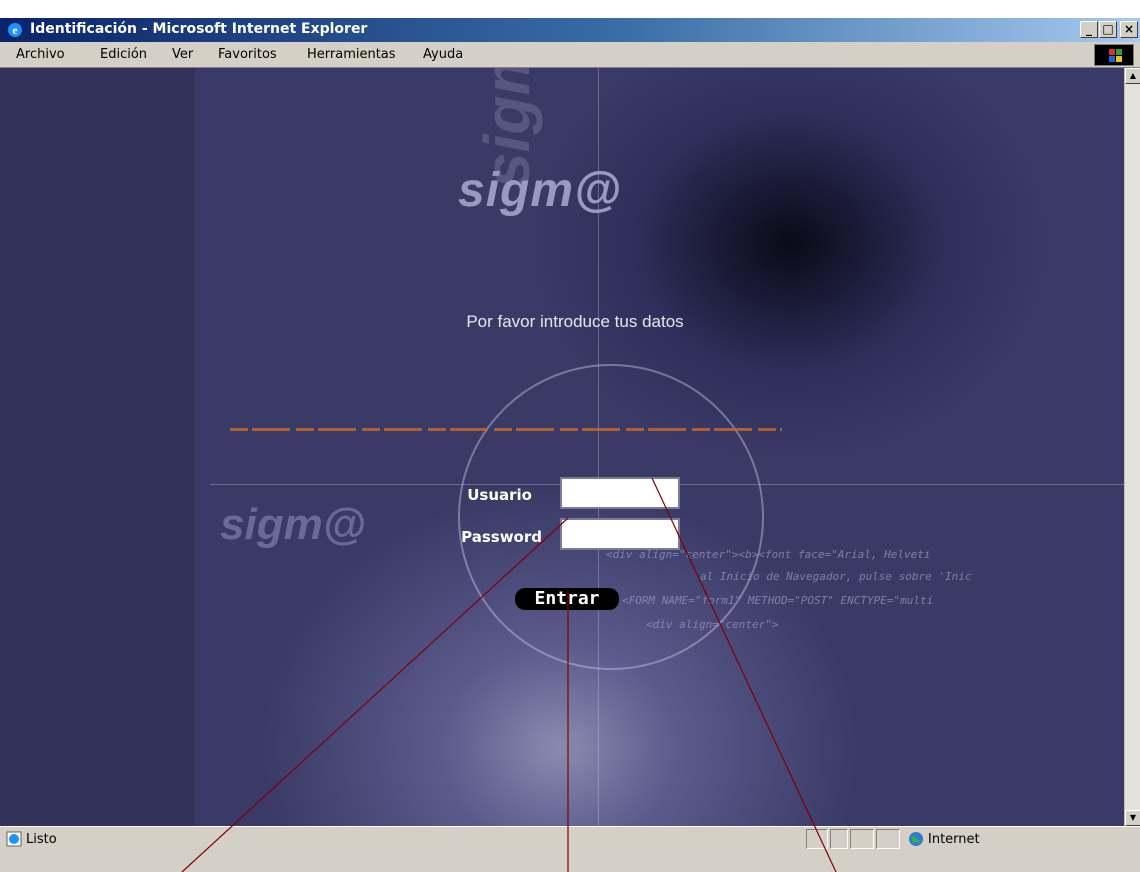 This screenshot has height=872, width=1140. What do you see at coordinates (567, 599) in the screenshot?
I see `enter-button: Entrar` at bounding box center [567, 599].